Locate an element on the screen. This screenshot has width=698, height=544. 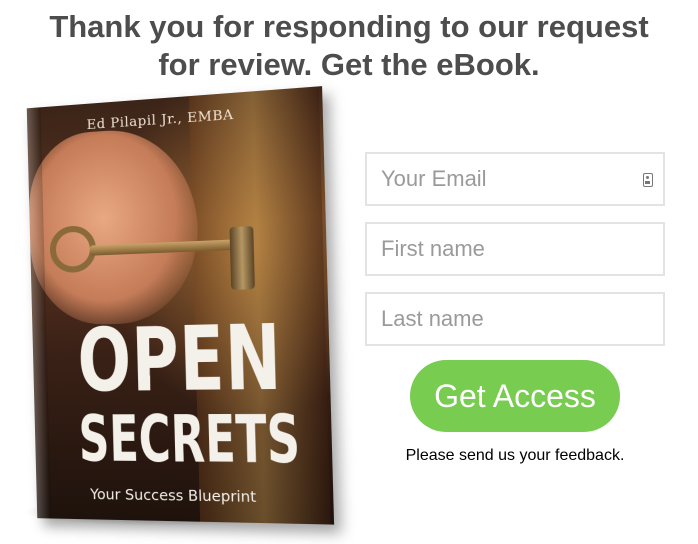
first-name-input is located at coordinates (515, 249).